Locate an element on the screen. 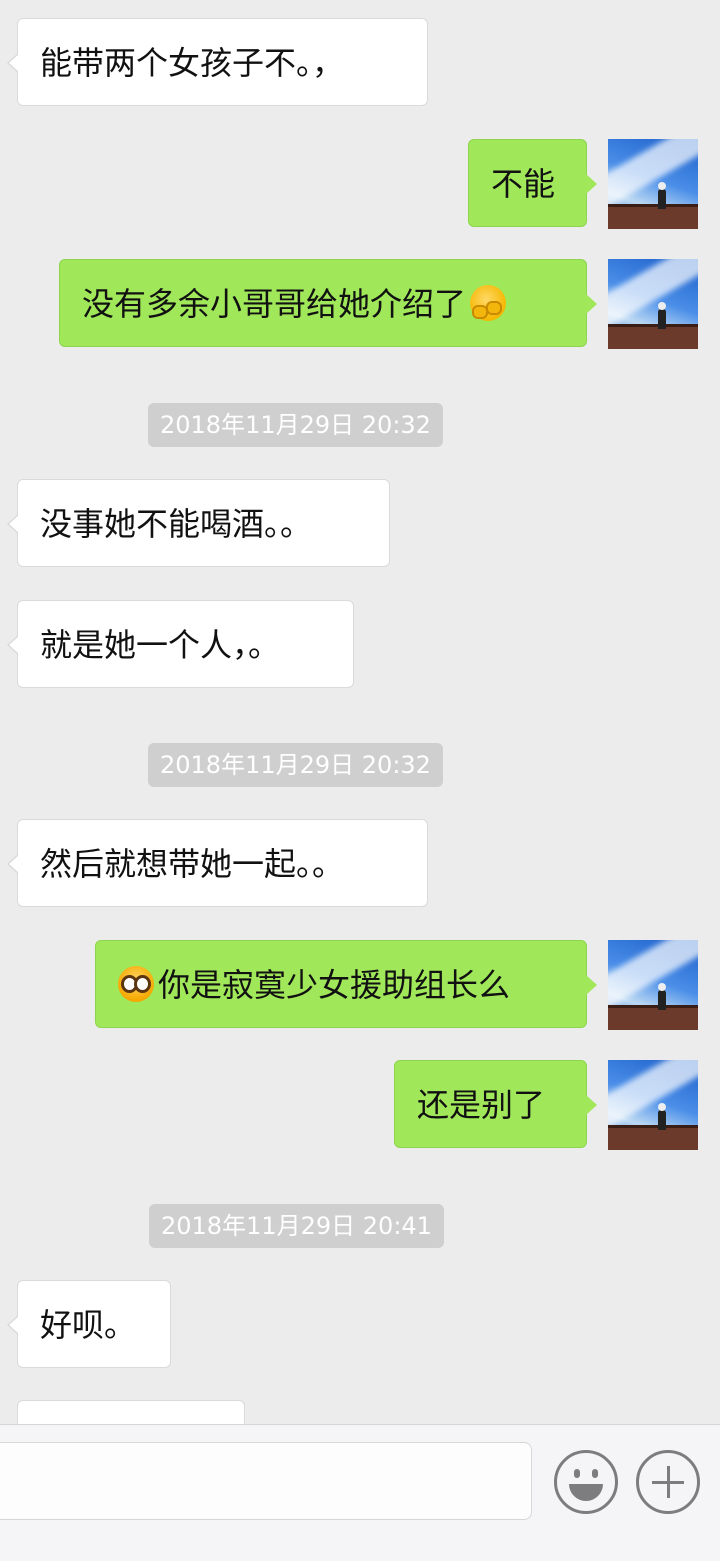  outgoing-message-bubble: 还是别了 is located at coordinates (495, 1104).